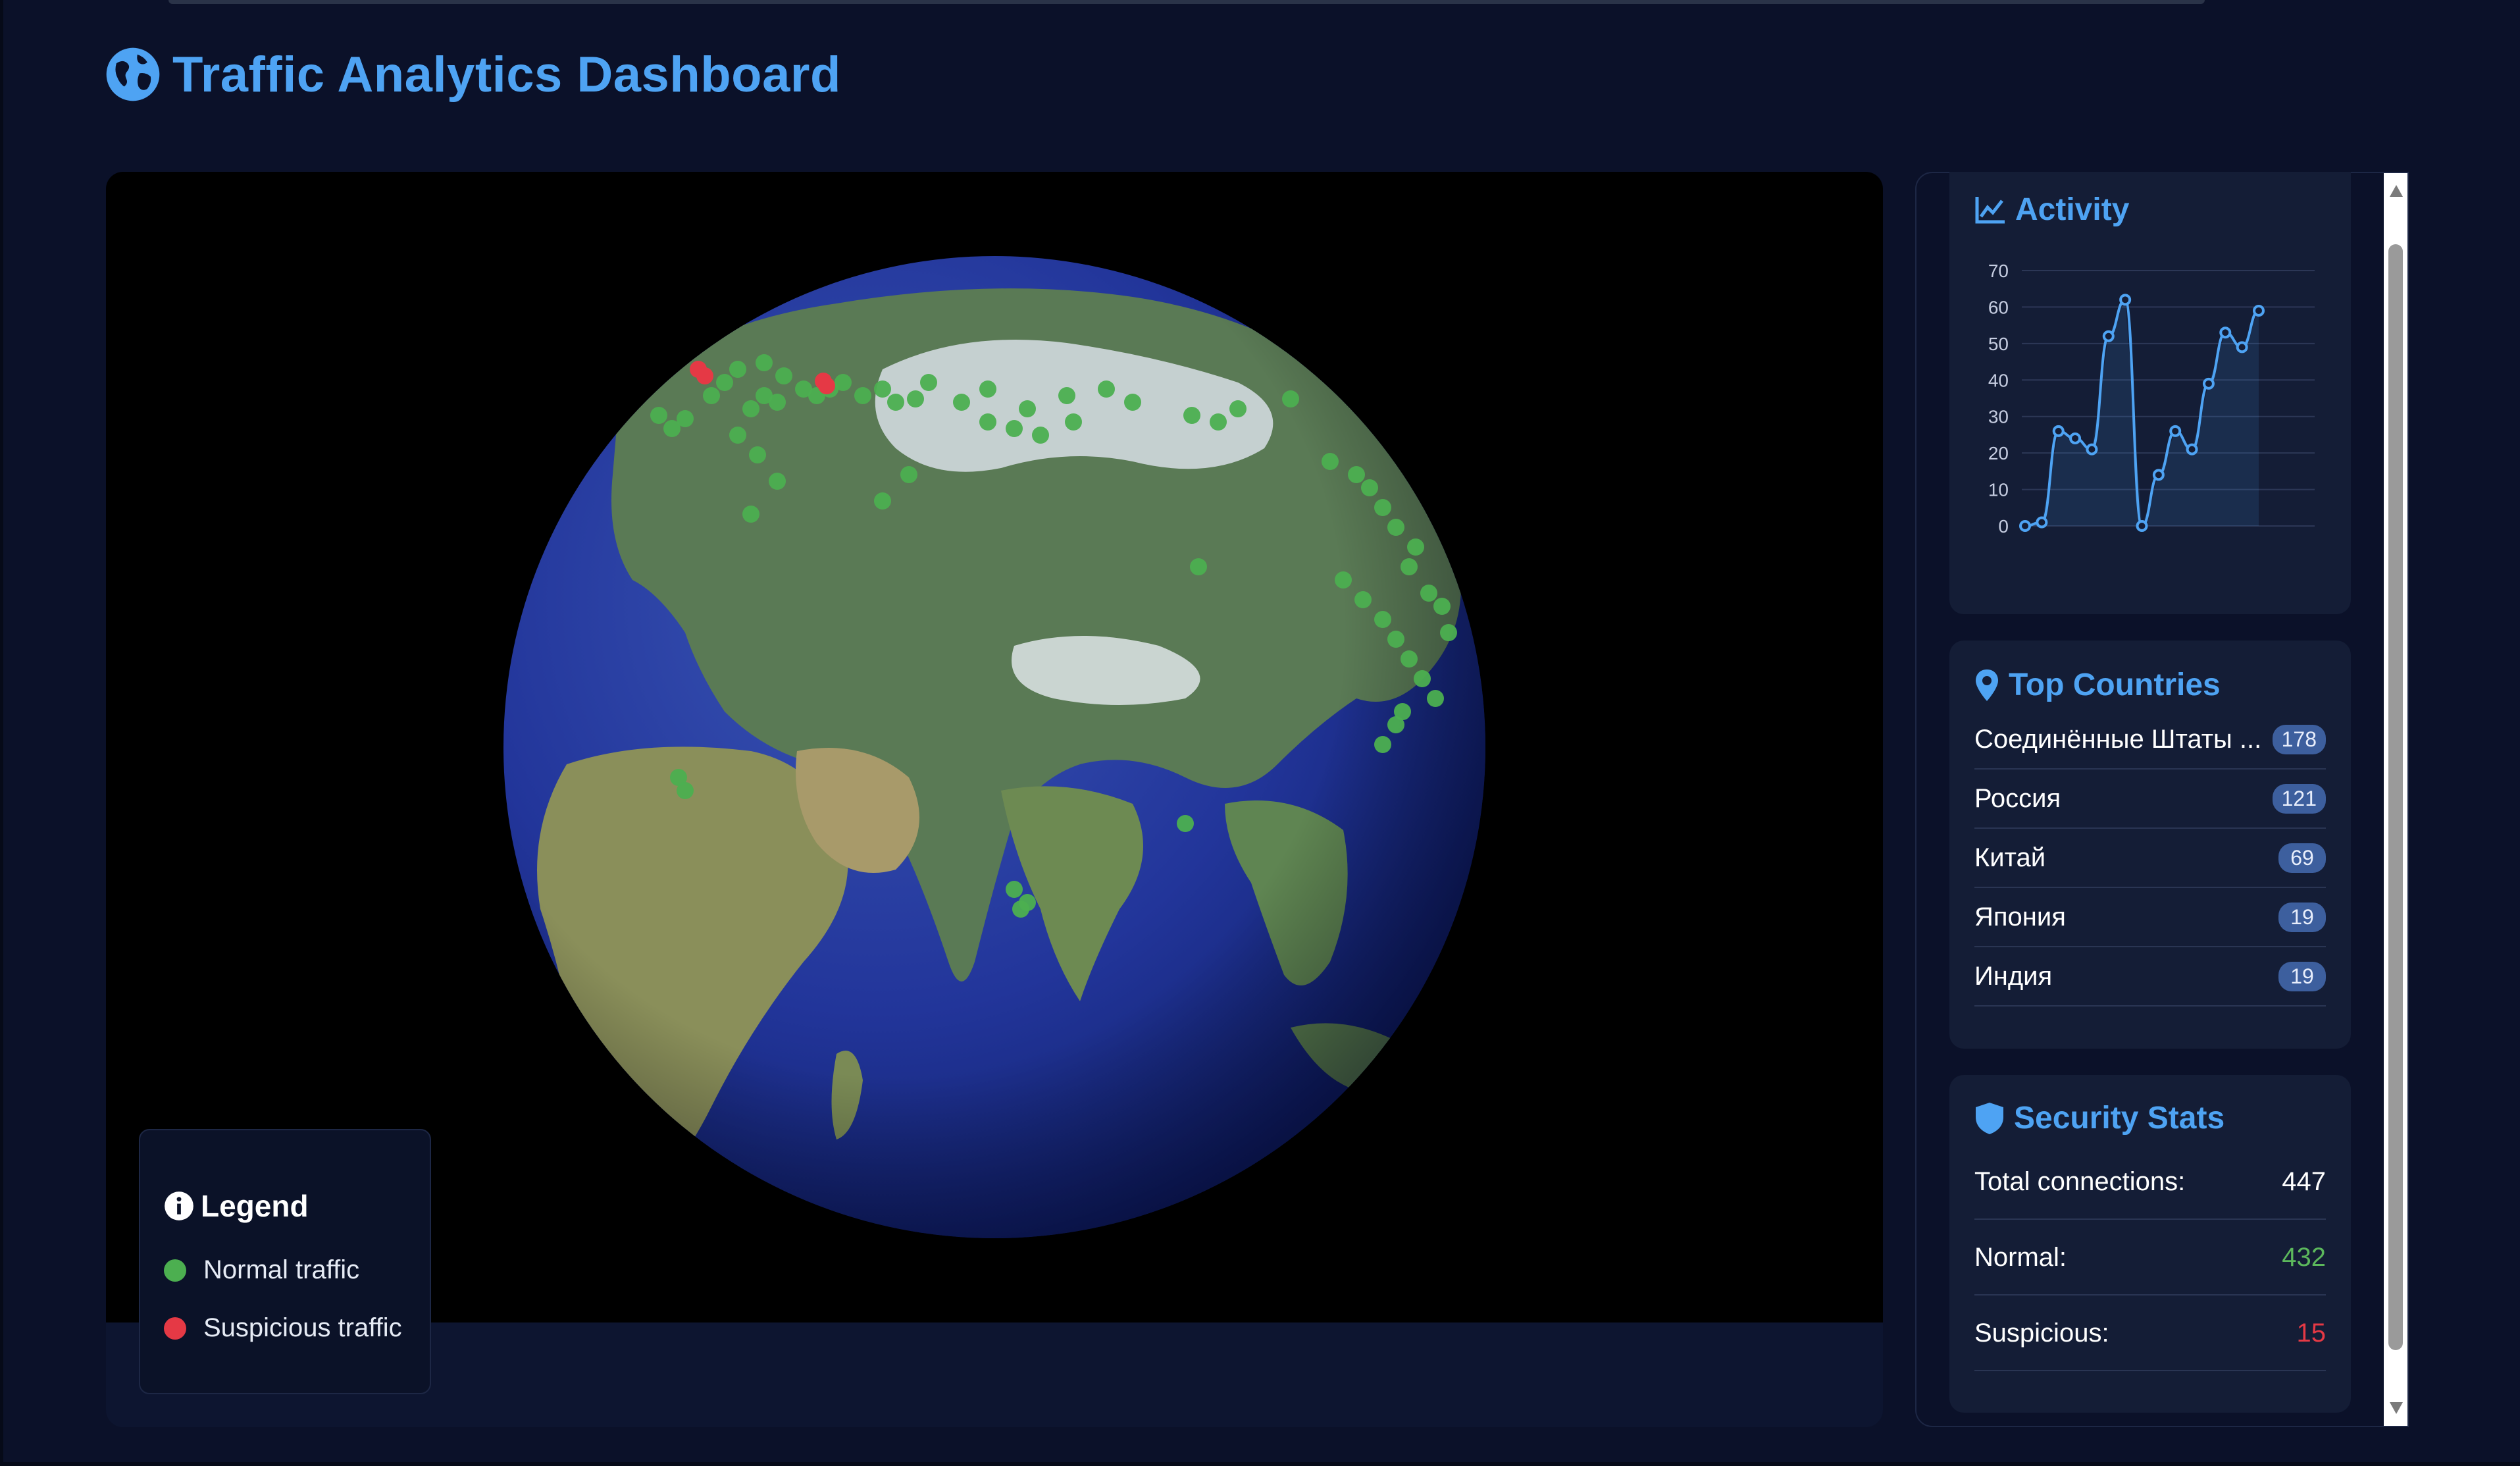  I want to click on page-title: Traffic Analytics Dashboard, so click(506, 75).